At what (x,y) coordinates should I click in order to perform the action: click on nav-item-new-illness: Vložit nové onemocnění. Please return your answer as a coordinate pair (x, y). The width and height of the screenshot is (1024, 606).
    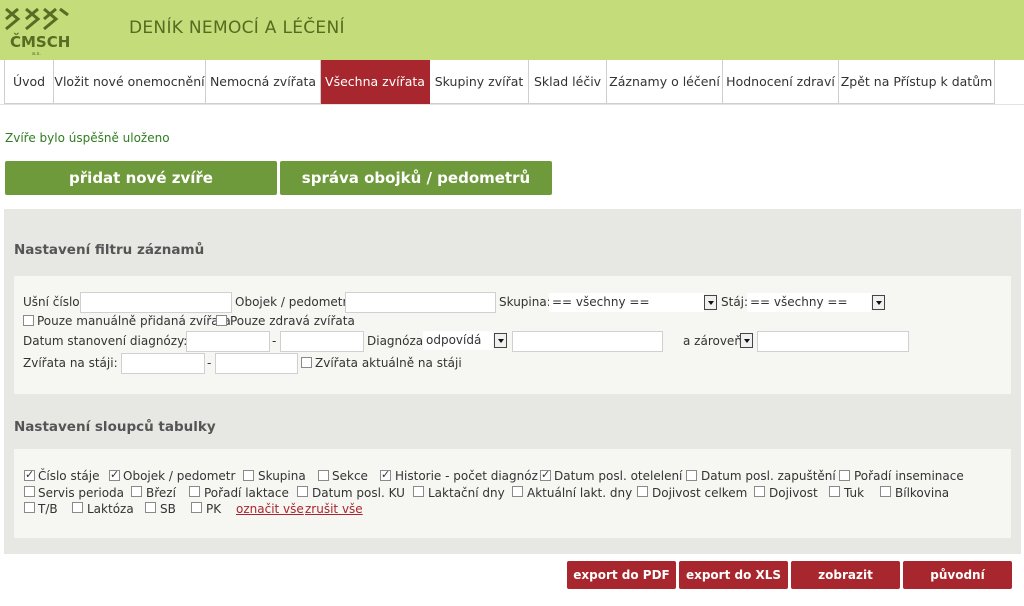
    Looking at the image, I should click on (130, 82).